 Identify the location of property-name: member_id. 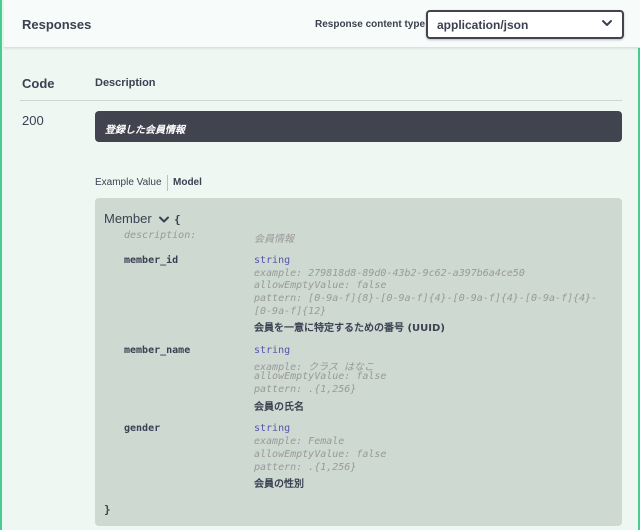
(151, 260).